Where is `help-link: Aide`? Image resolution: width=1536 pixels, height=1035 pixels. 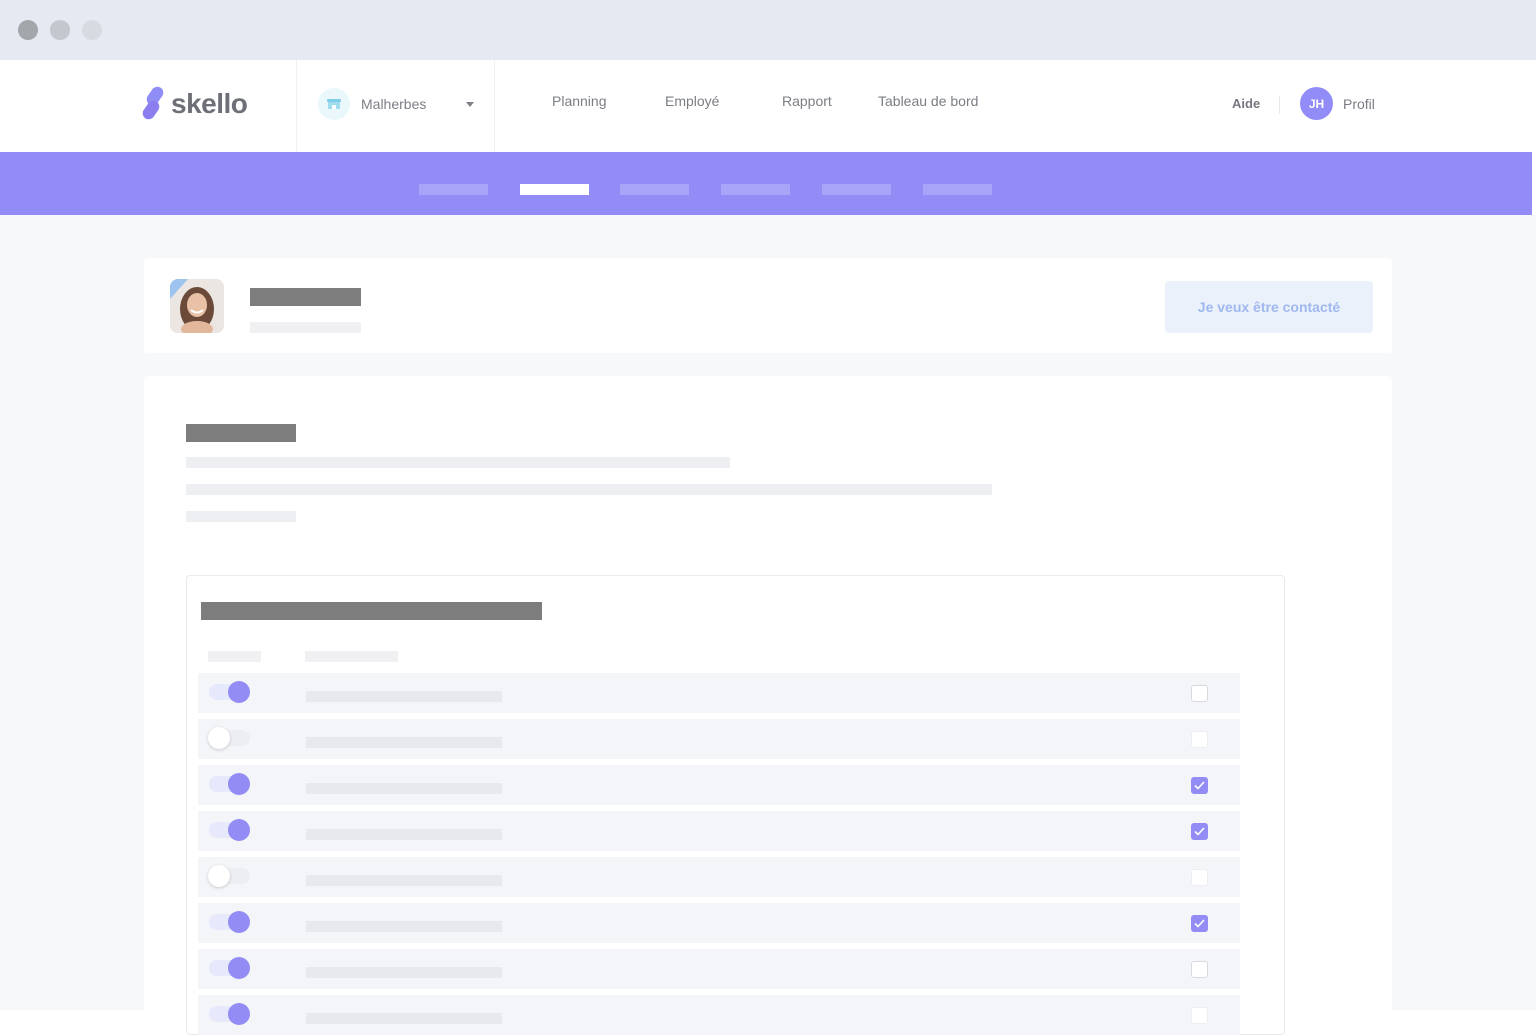
help-link: Aide is located at coordinates (1246, 103).